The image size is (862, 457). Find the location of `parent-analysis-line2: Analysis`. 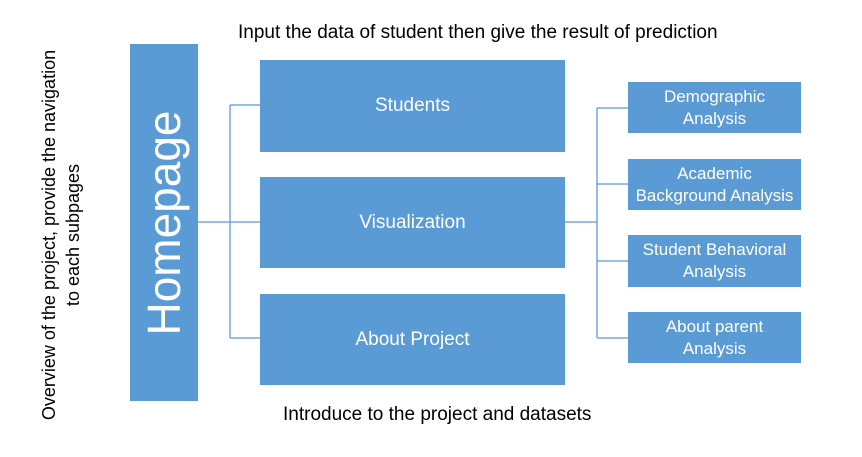

parent-analysis-line2: Analysis is located at coordinates (714, 348).